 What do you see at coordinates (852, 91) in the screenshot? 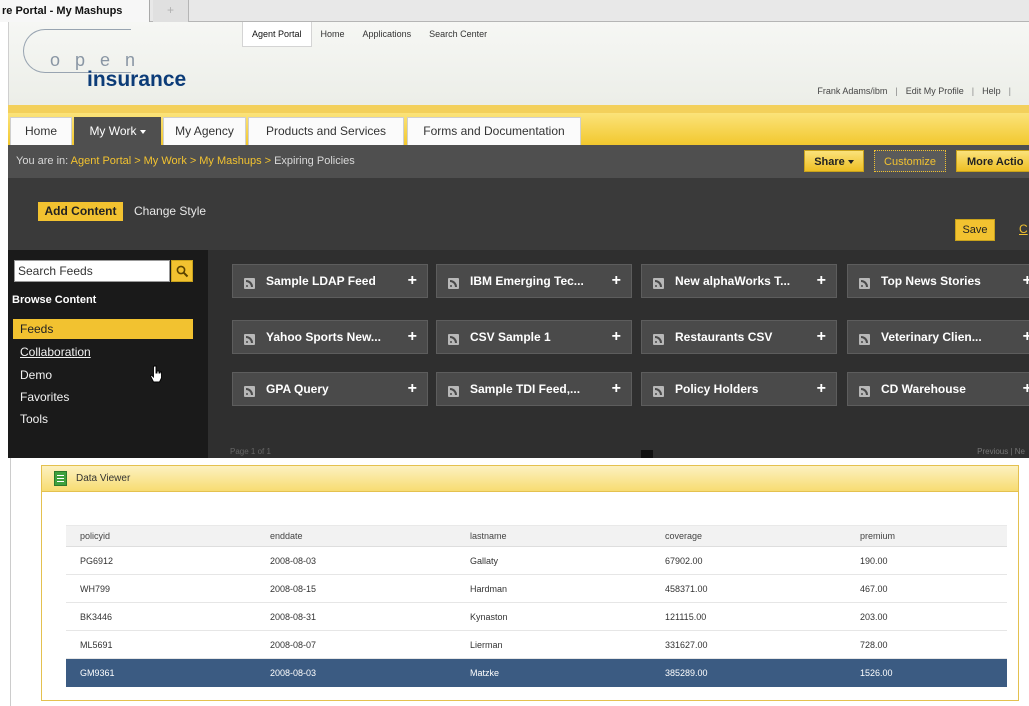
I see `user-name-link: Frank Adams/ibm` at bounding box center [852, 91].